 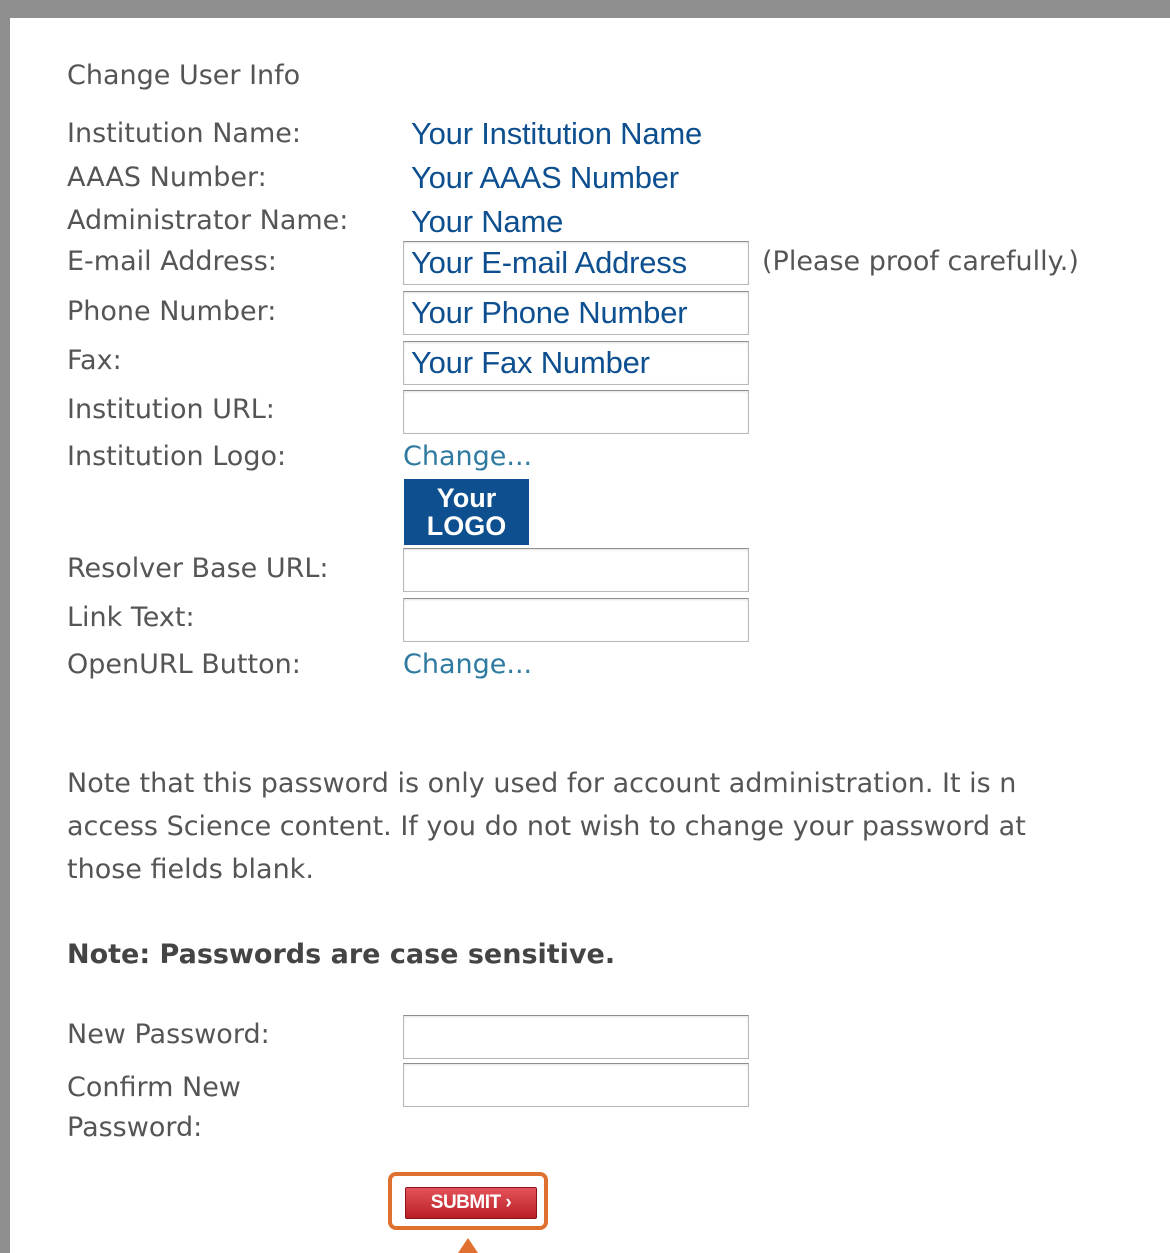 What do you see at coordinates (154, 1108) in the screenshot?
I see `confirm-password-label: Confirm New Password:` at bounding box center [154, 1108].